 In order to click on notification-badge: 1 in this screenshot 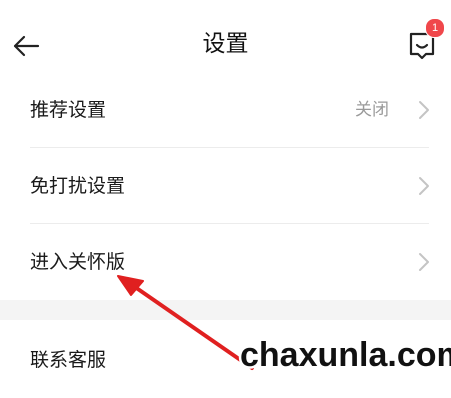, I will do `click(435, 28)`.